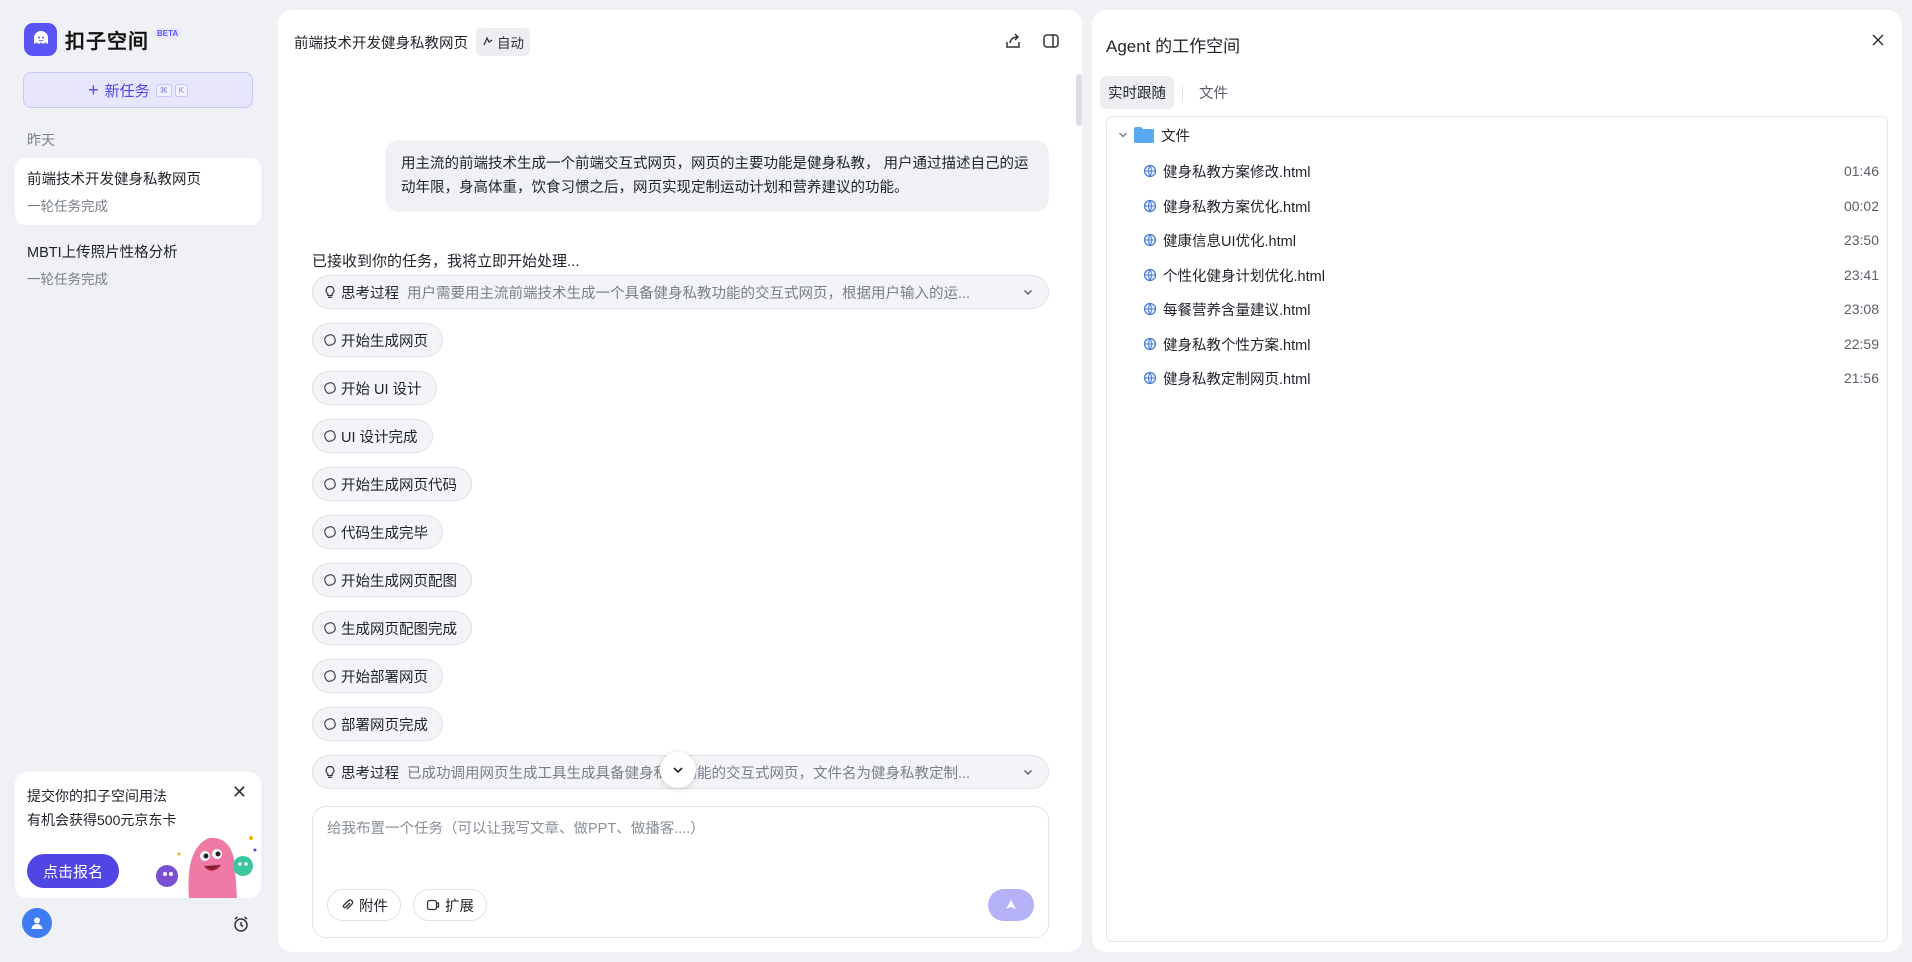 The height and width of the screenshot is (962, 1912). What do you see at coordinates (1051, 41) in the screenshot?
I see `toggle-panel-icon` at bounding box center [1051, 41].